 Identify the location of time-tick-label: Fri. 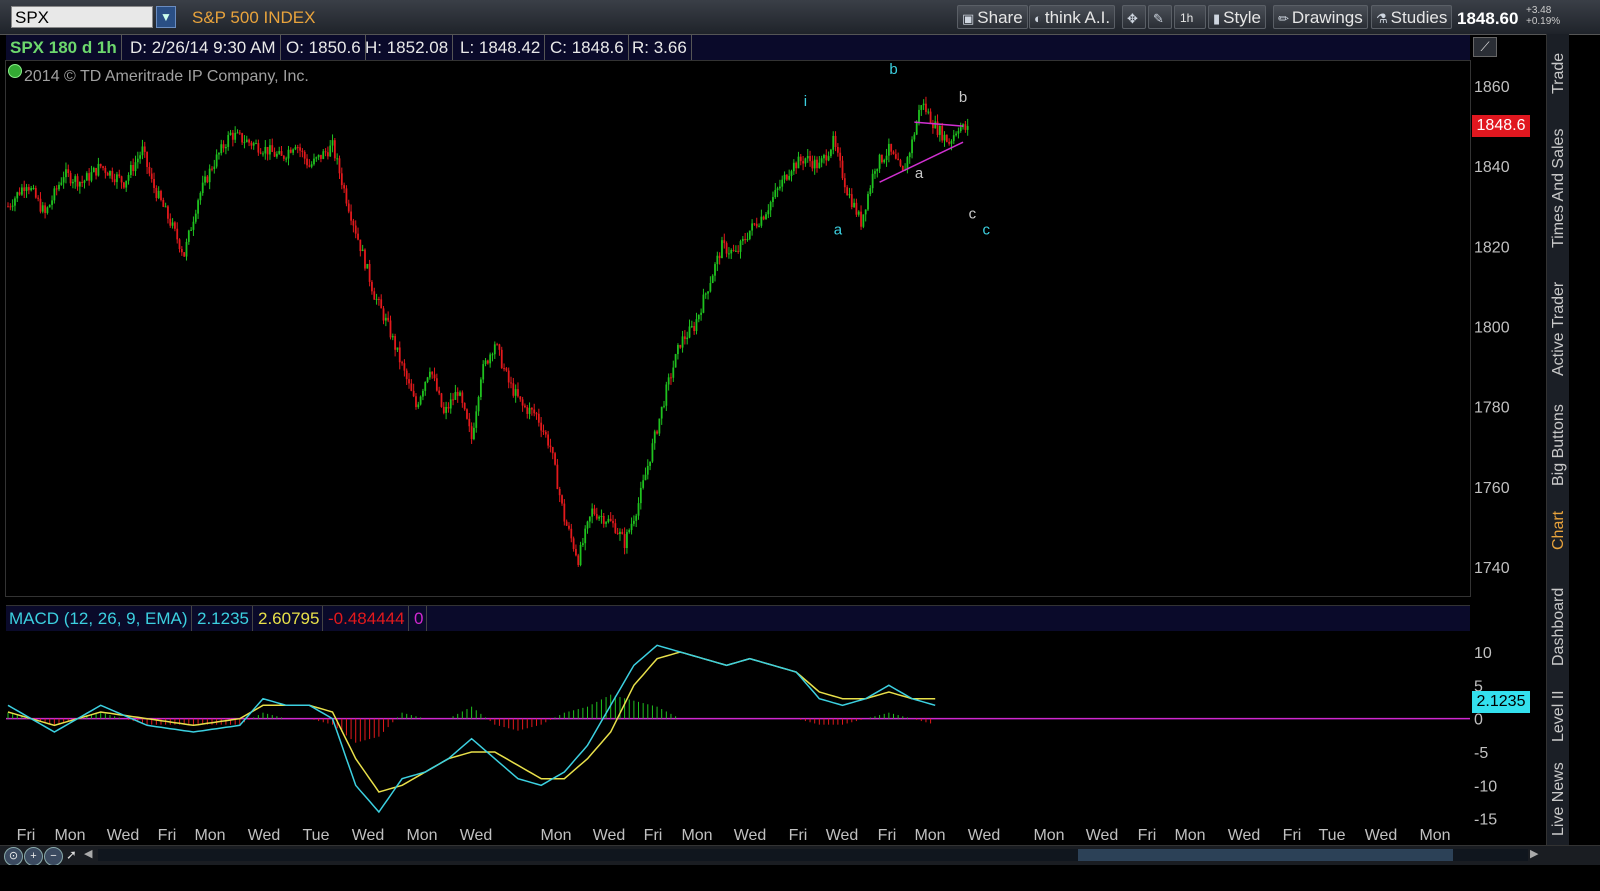
(167, 835).